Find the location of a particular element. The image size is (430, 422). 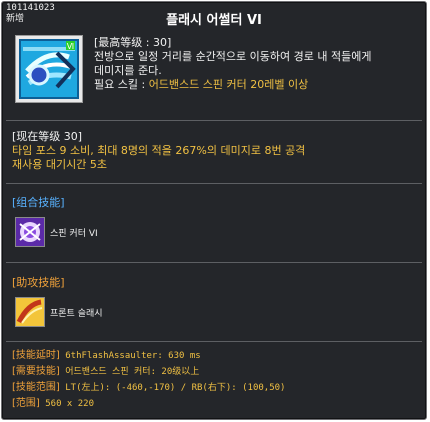

description-line-2: 데미지를 준다. is located at coordinates (128, 70).